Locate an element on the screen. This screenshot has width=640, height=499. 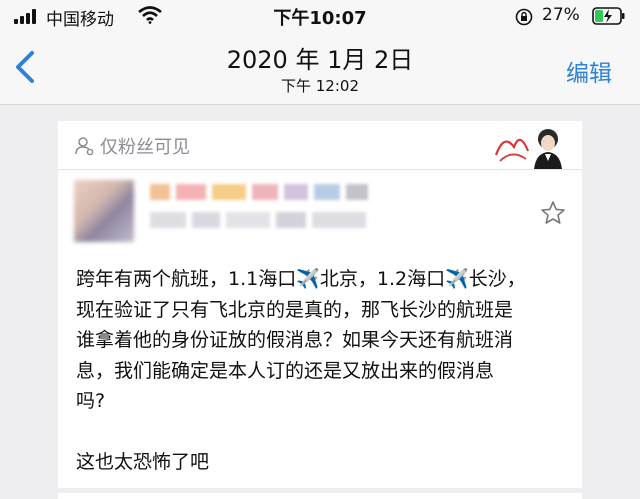
rotation-lock-icon is located at coordinates (524, 17).